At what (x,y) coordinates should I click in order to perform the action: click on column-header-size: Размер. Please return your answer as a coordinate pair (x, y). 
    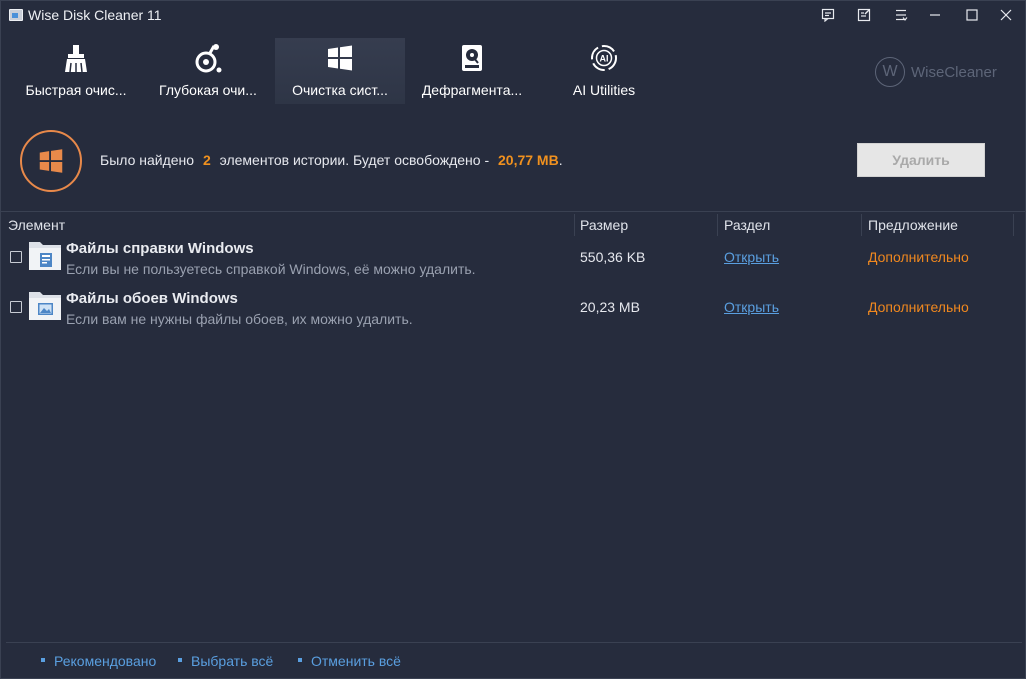
    Looking at the image, I should click on (604, 225).